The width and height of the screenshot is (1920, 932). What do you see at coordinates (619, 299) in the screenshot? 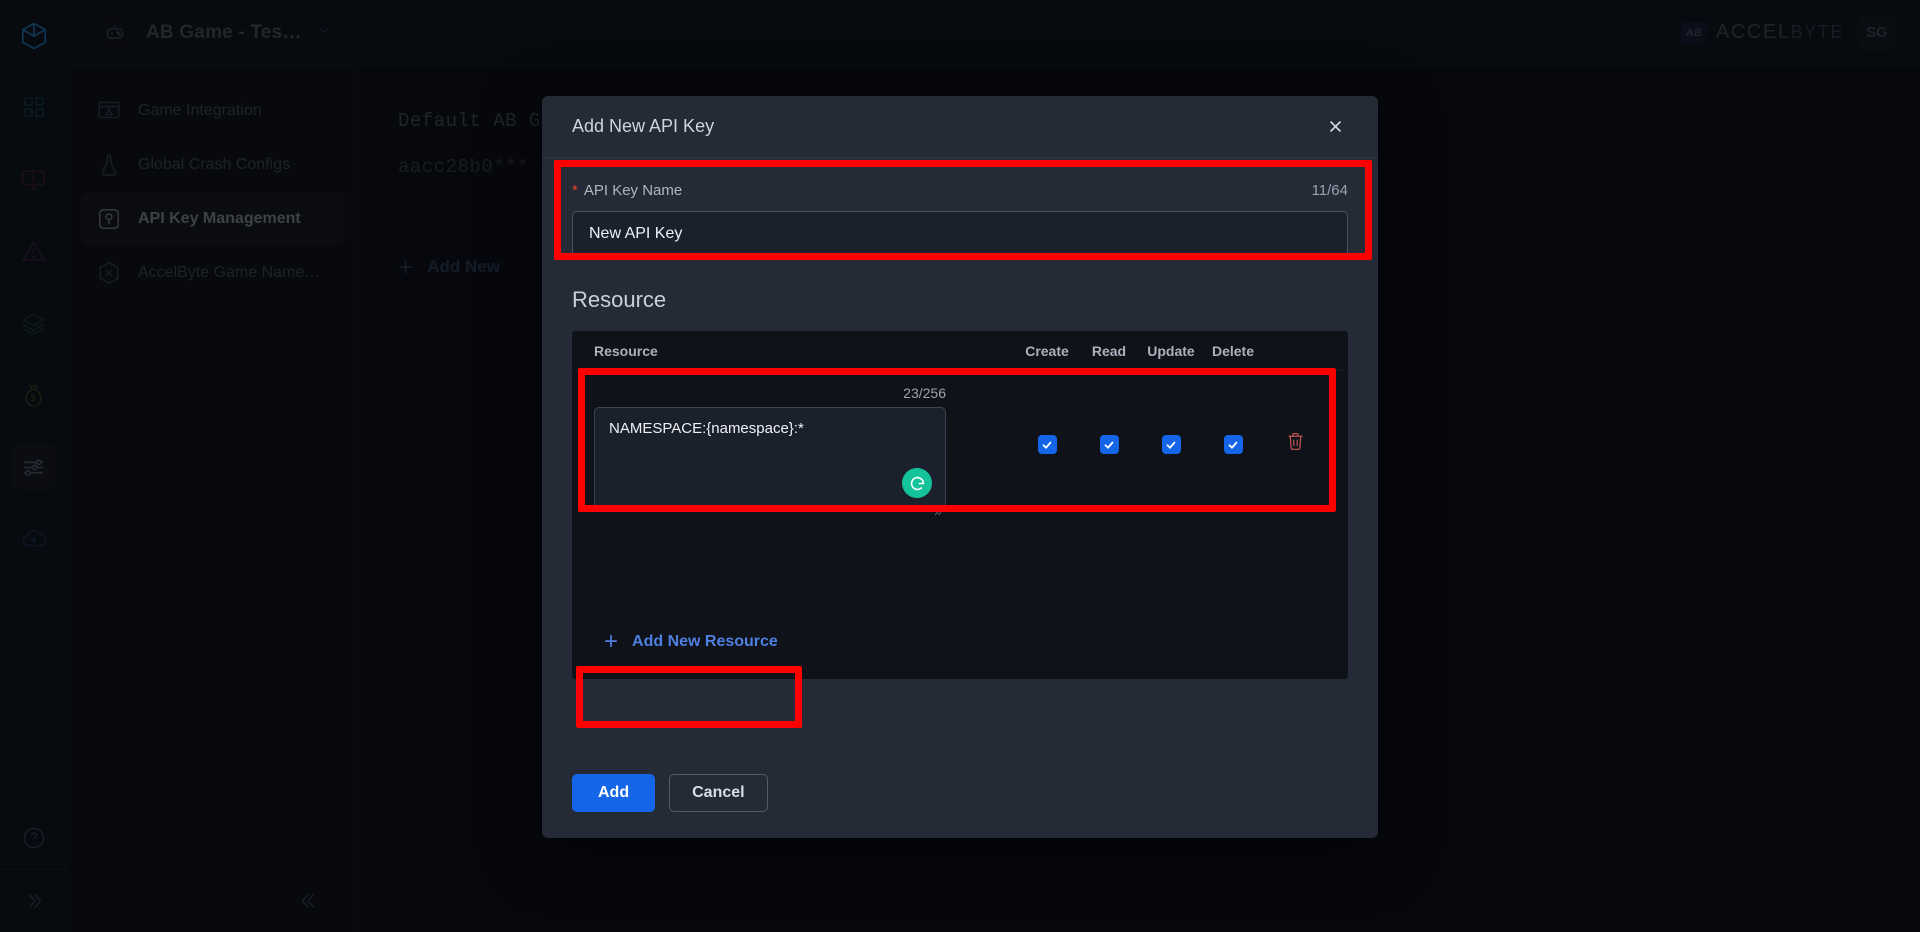
I see `resource-section-heading: Resource` at bounding box center [619, 299].